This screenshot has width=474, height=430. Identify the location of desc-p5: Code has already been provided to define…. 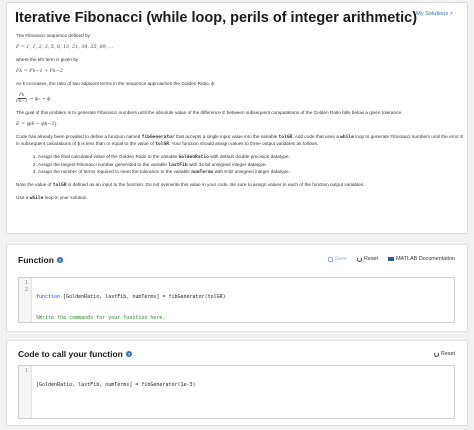
(241, 141).